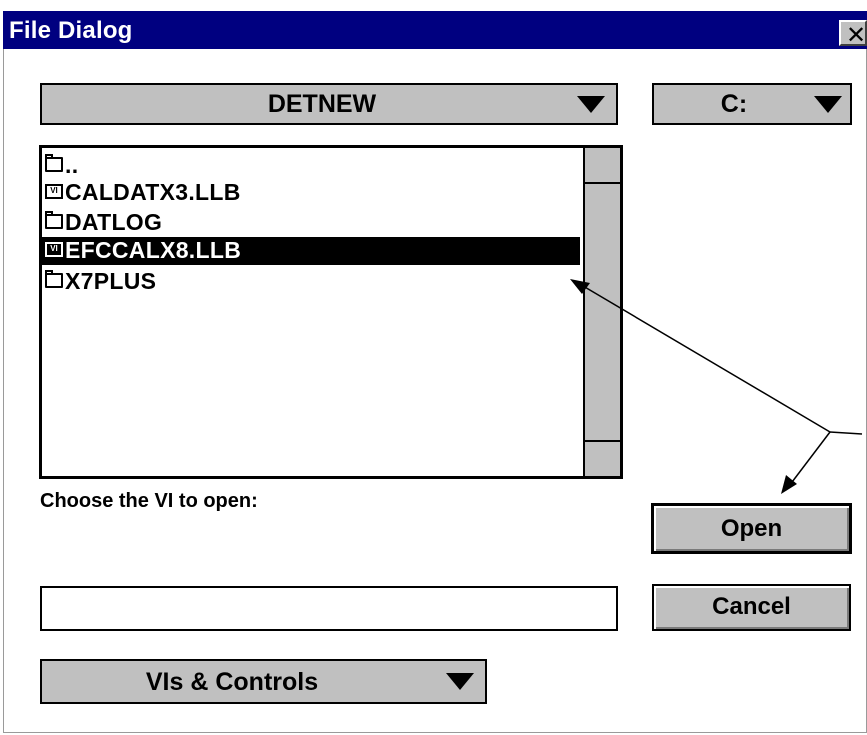 The height and width of the screenshot is (735, 867). Describe the element at coordinates (54, 163) in the screenshot. I see `open-folder-icon` at that location.